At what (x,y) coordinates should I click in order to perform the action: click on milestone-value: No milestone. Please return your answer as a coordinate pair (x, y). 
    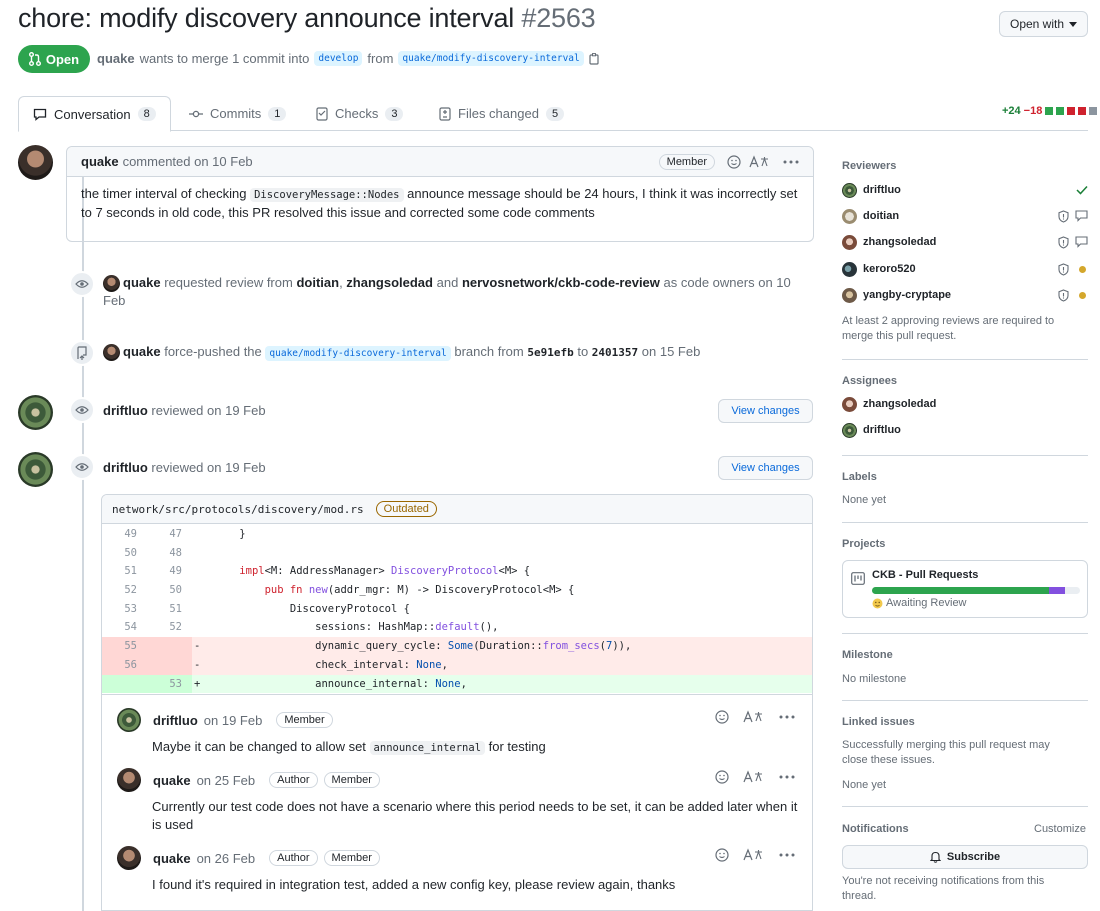
    Looking at the image, I should click on (874, 679).